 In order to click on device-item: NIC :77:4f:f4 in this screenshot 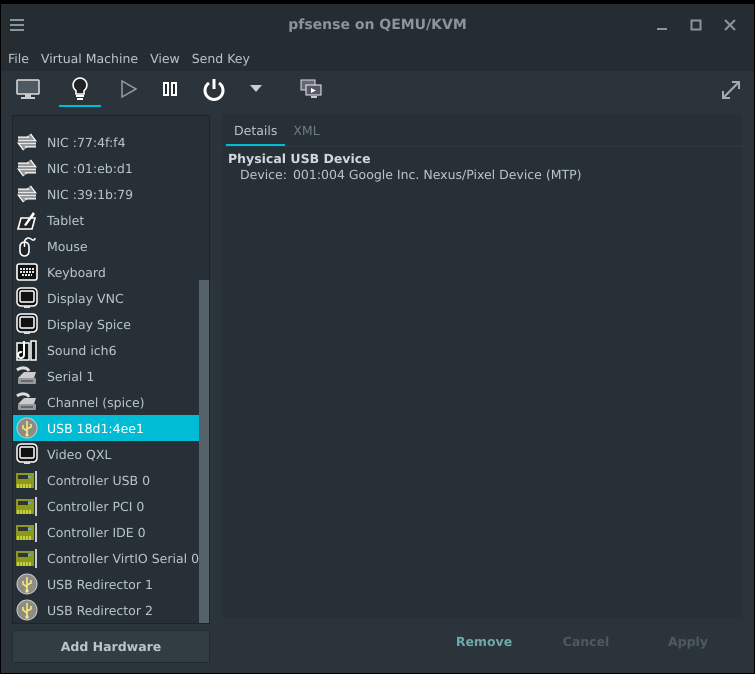, I will do `click(106, 142)`.